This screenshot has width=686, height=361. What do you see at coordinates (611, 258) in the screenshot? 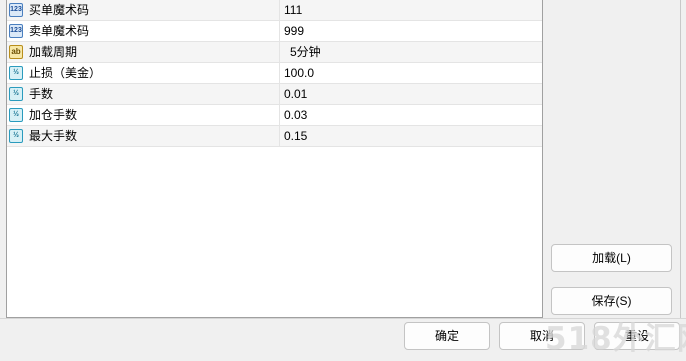
I see `load-button: 加载(L)` at bounding box center [611, 258].